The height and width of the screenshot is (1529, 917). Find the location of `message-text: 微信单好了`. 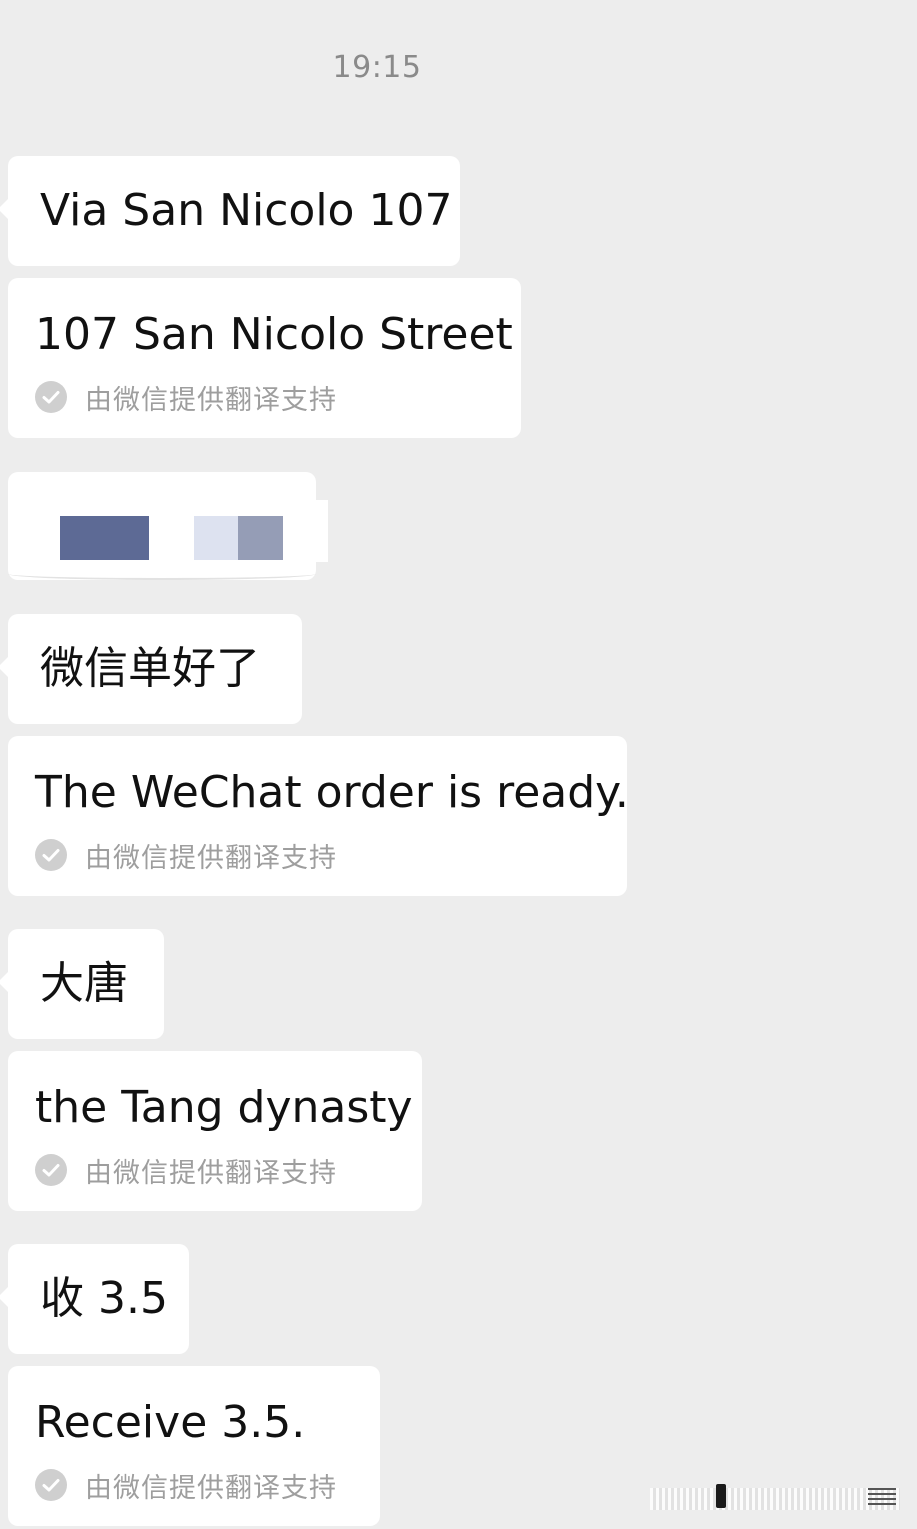

message-text: 微信单好了 is located at coordinates (150, 668).